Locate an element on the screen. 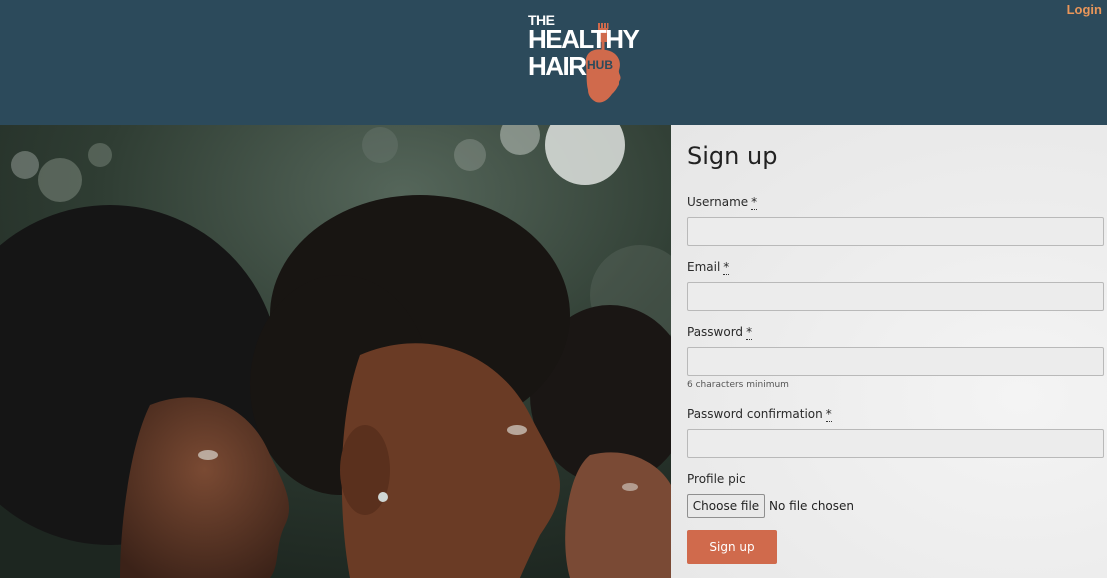 This screenshot has width=1107, height=578. username-label-text: Username is located at coordinates (718, 202).